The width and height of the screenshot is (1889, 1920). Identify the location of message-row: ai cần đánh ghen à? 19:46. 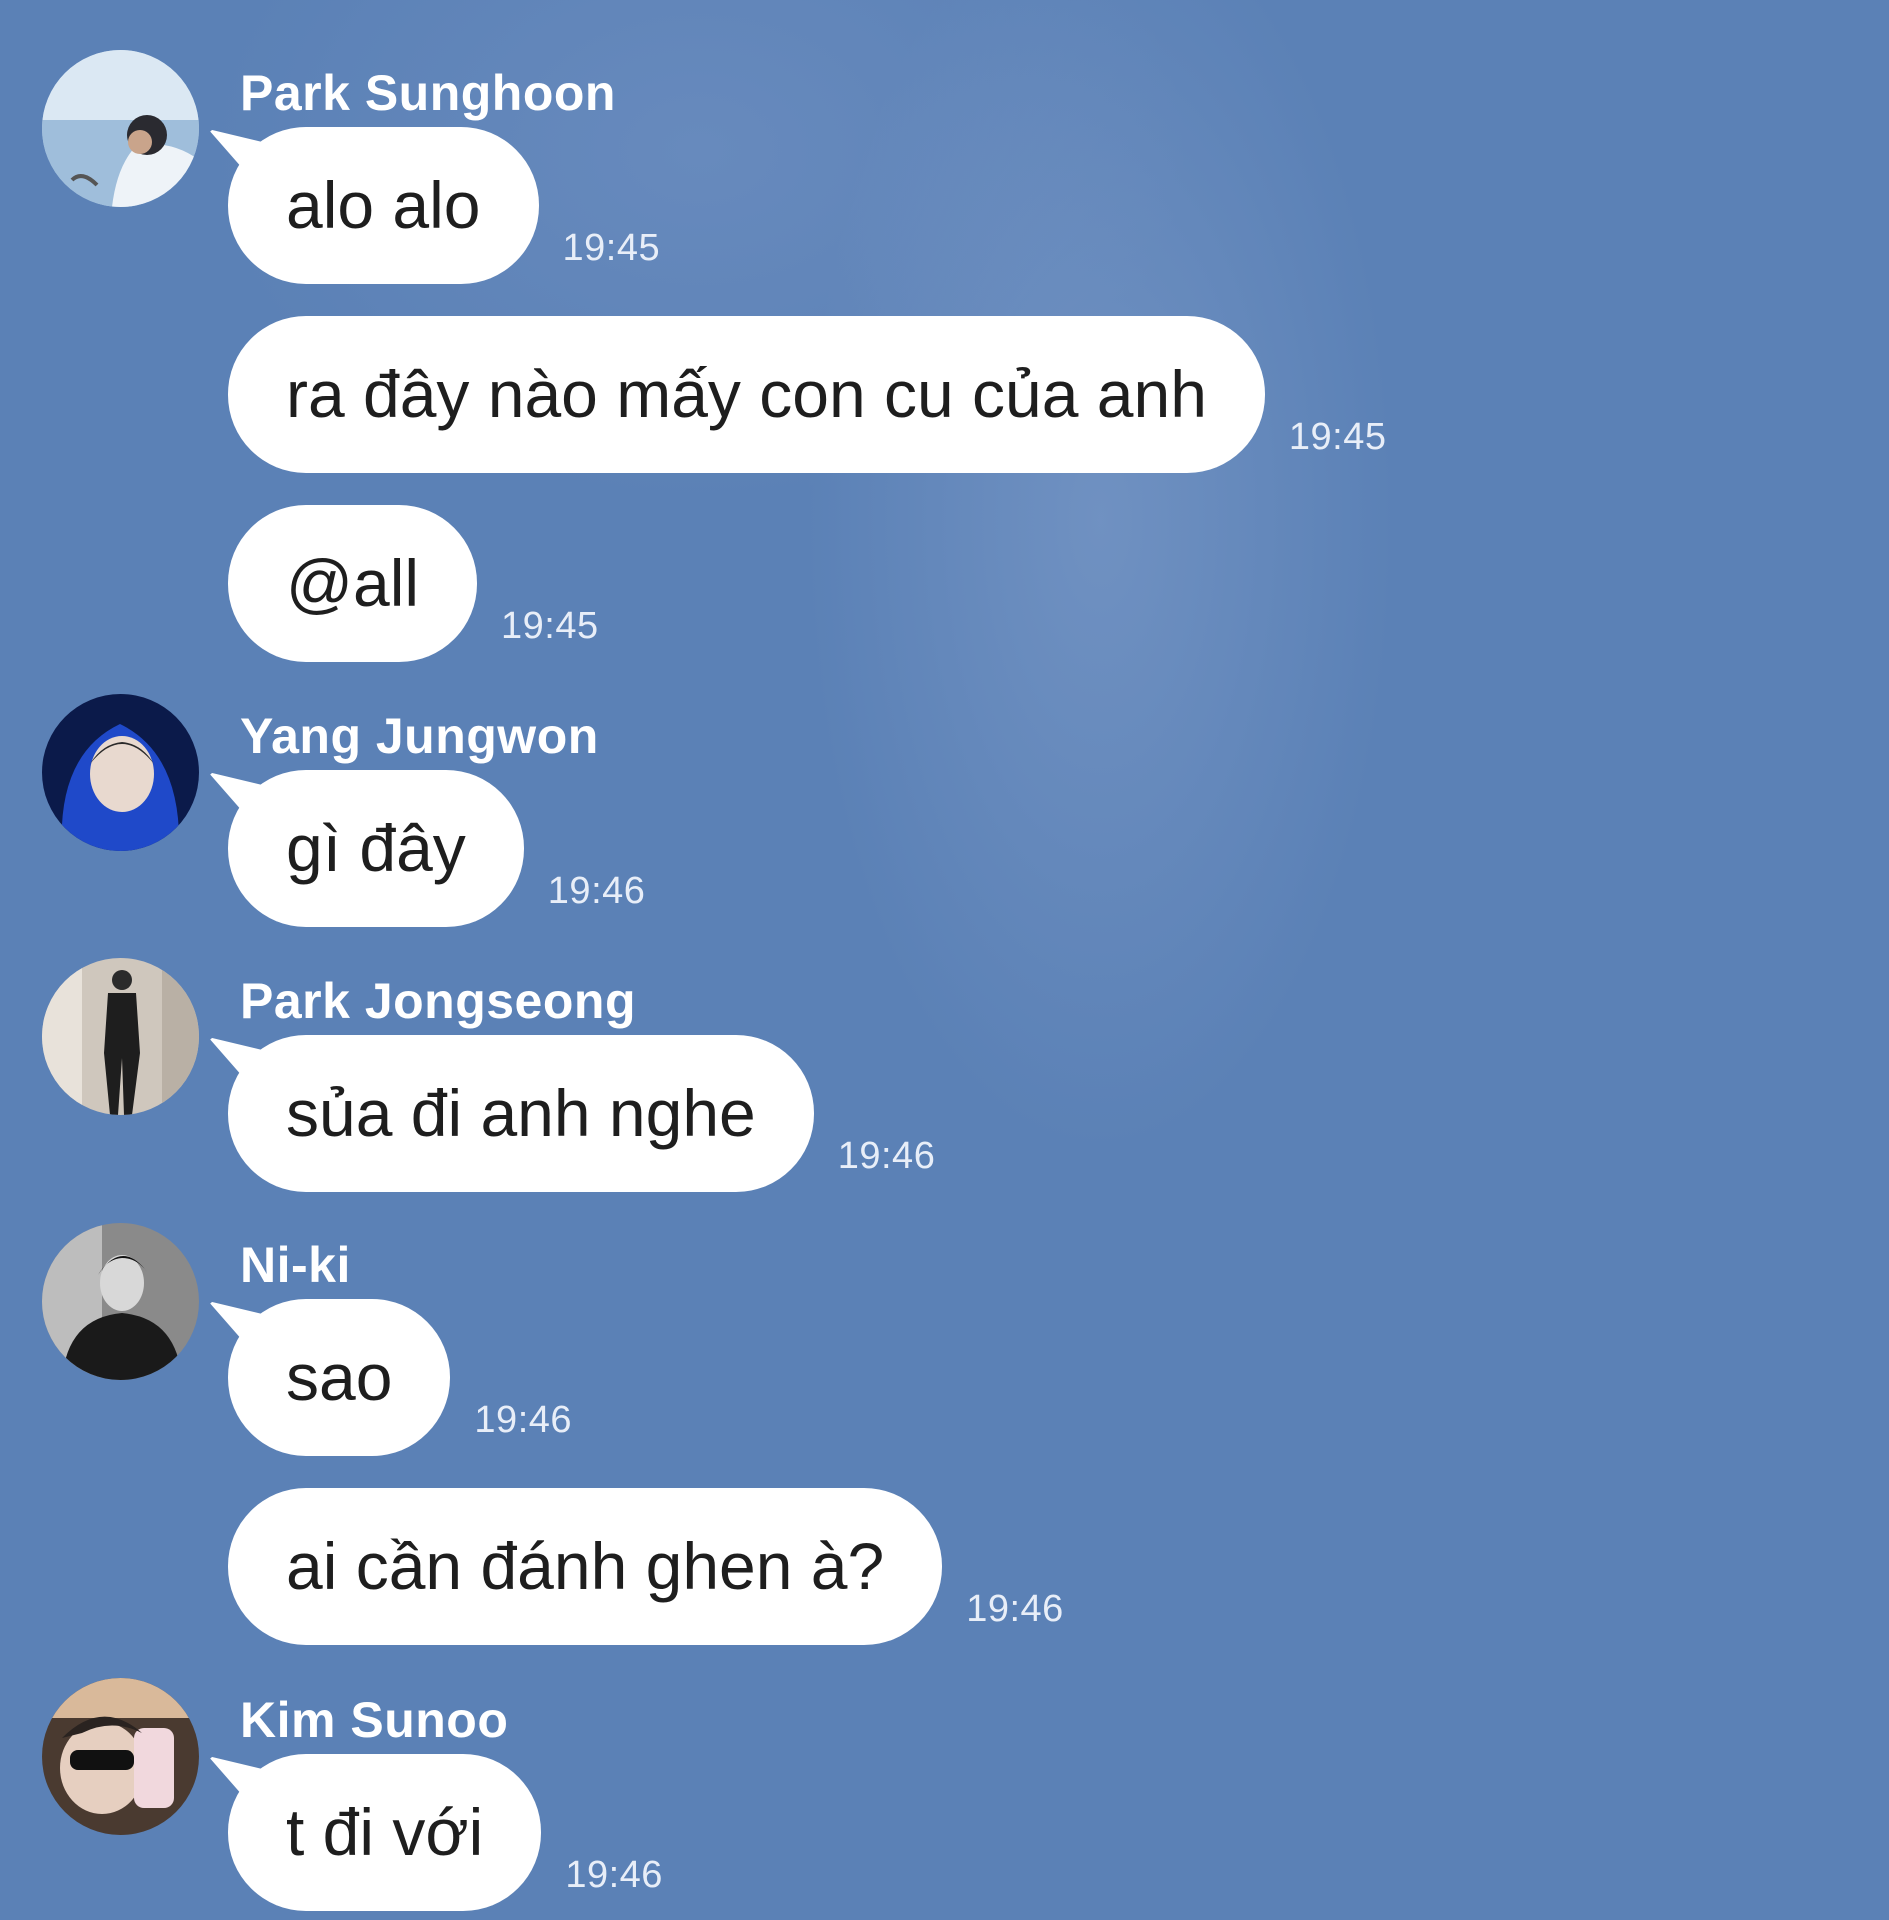
(646, 1566).